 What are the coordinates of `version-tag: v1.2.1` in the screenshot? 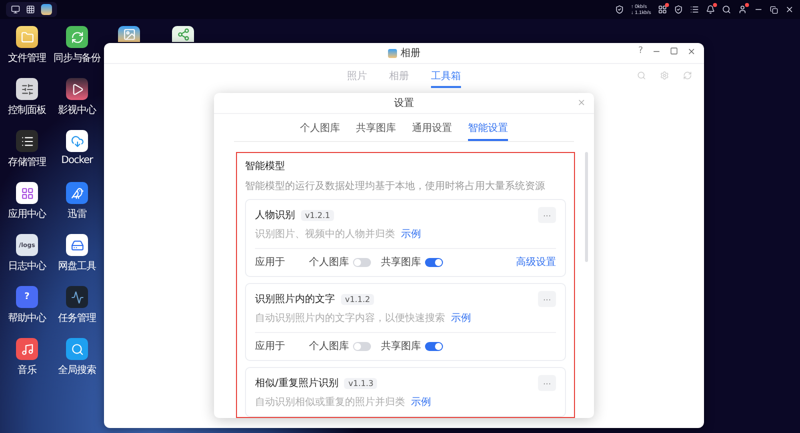 It's located at (317, 215).